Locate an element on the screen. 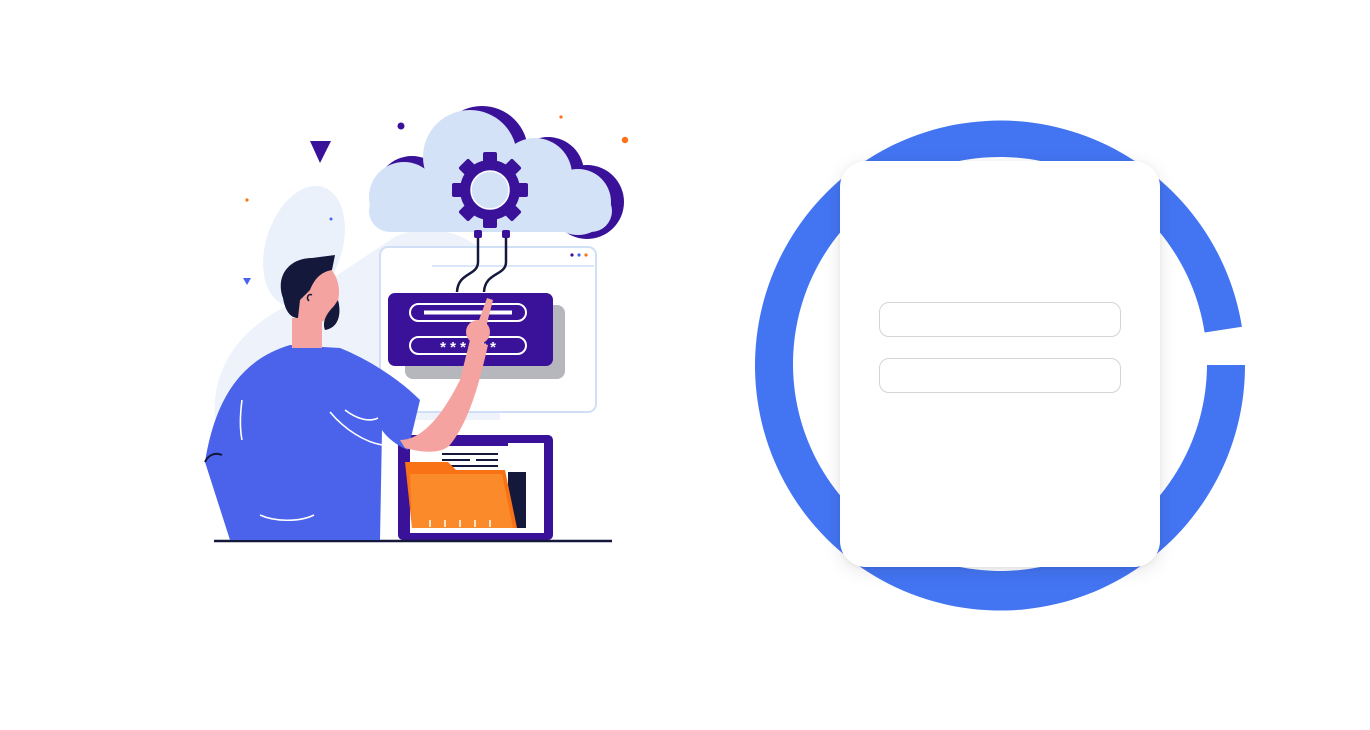 This screenshot has height=730, width=1370. login-card is located at coordinates (1000, 364).